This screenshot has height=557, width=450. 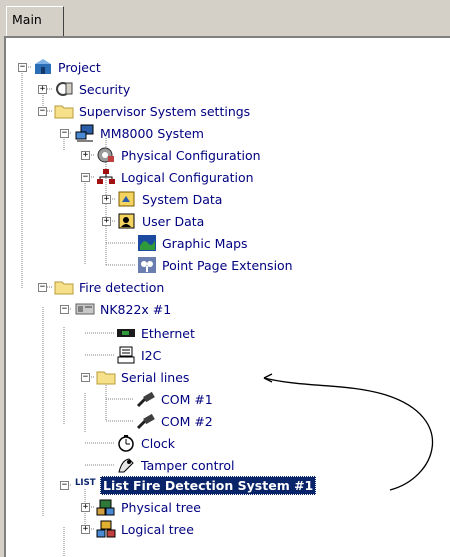 What do you see at coordinates (42, 89) in the screenshot?
I see `expand-toggle-security: +` at bounding box center [42, 89].